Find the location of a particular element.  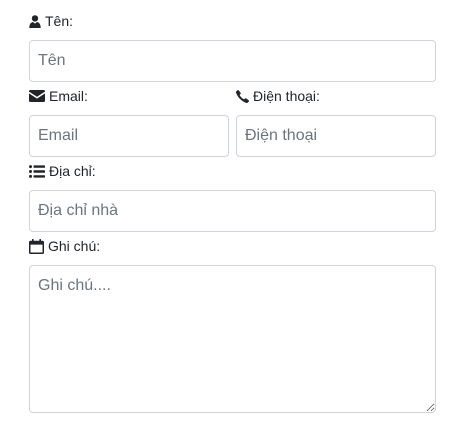

envelope-icon is located at coordinates (37, 96).